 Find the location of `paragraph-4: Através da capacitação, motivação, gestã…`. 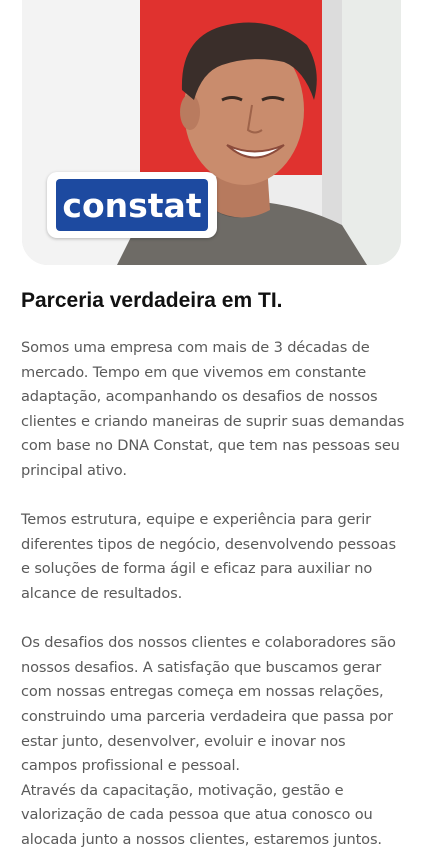

paragraph-4: Através da capacitação, motivação, gestã… is located at coordinates (201, 814).